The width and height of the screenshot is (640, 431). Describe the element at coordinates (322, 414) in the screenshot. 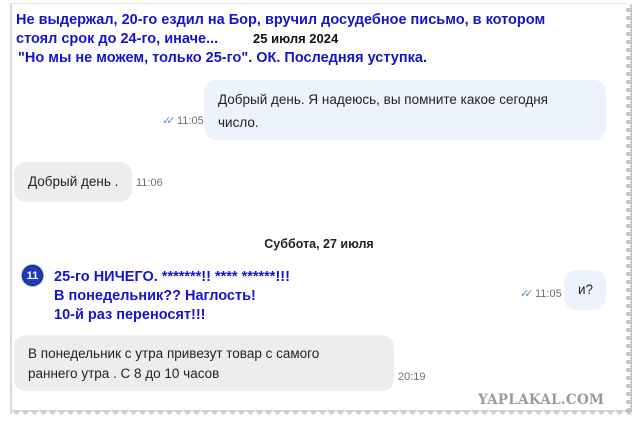

I see `frame-torn-bottom-edge` at that location.